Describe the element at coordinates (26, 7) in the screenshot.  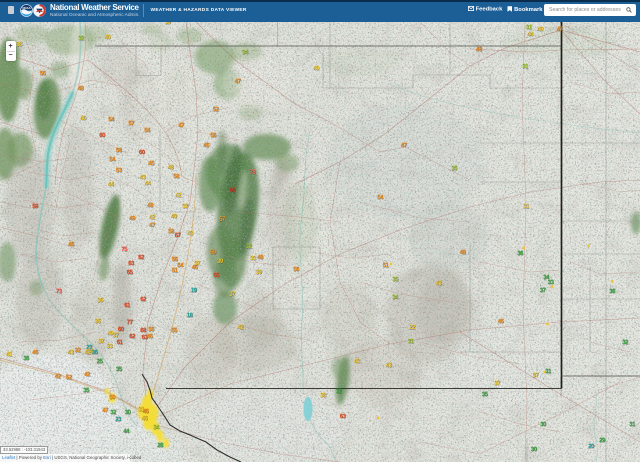
I see `svg-text: NOAA` at that location.